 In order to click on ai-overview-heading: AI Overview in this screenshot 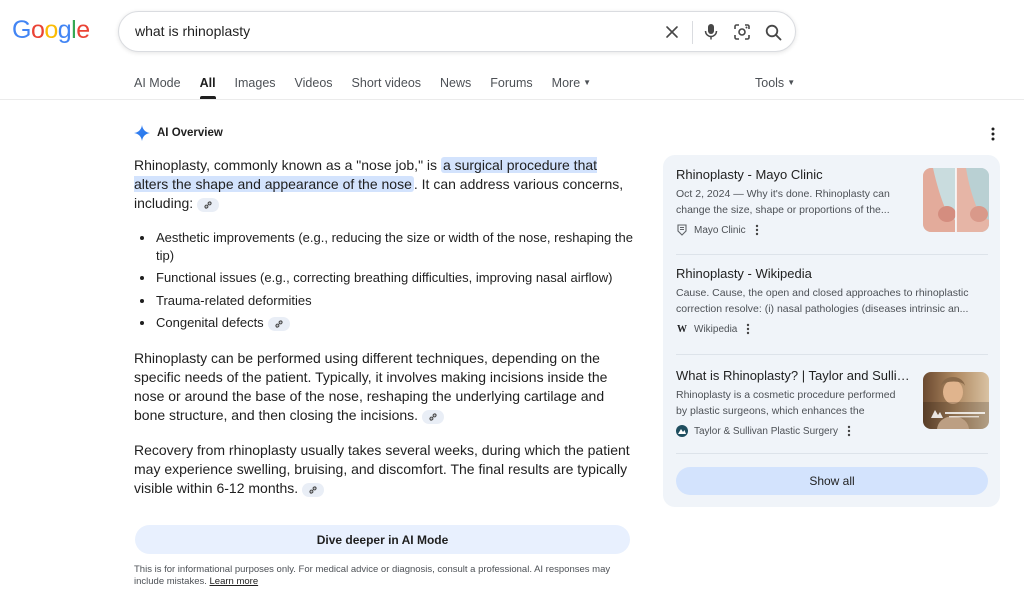, I will do `click(178, 133)`.